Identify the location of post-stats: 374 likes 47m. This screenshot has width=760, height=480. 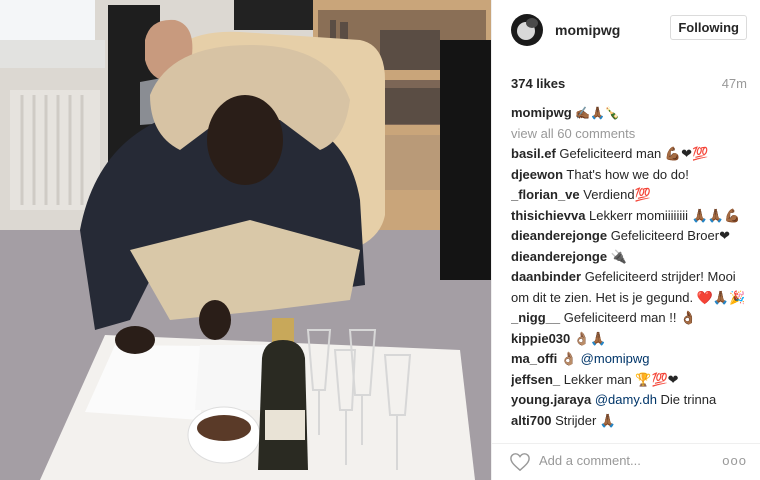
(629, 83).